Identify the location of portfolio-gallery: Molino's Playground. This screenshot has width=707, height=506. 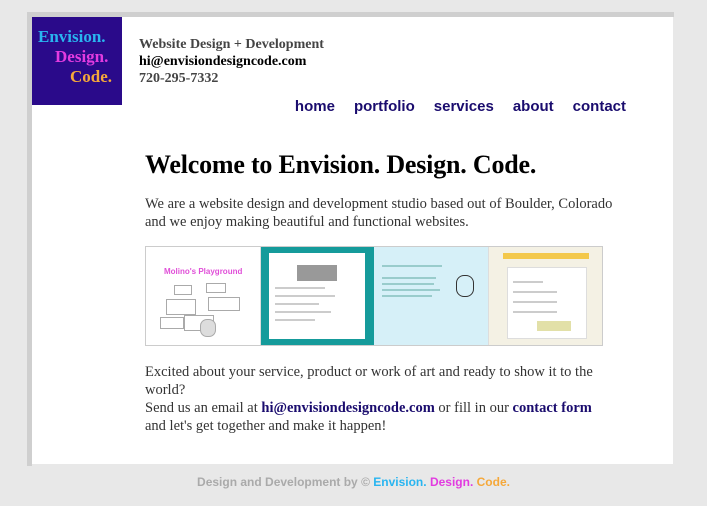
(374, 296).